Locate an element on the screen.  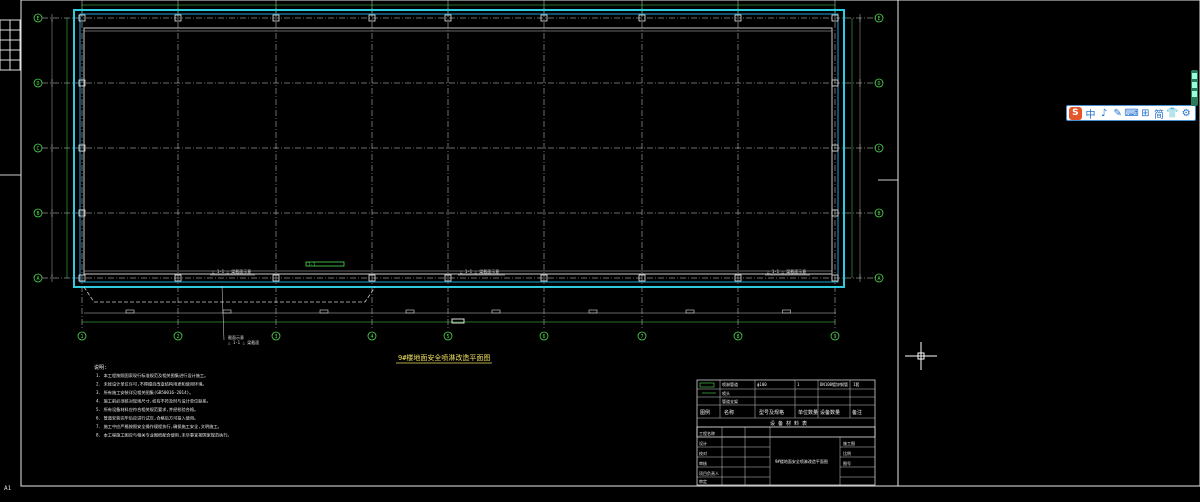
ime-keyboard-icon: ⌨ is located at coordinates (1131, 113).